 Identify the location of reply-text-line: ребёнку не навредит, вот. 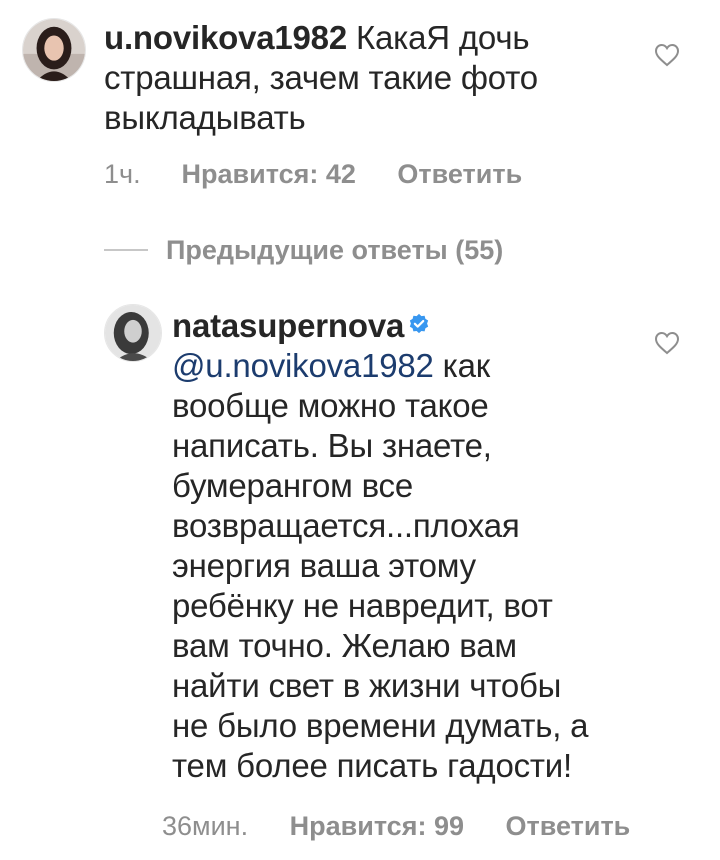
(362, 605).